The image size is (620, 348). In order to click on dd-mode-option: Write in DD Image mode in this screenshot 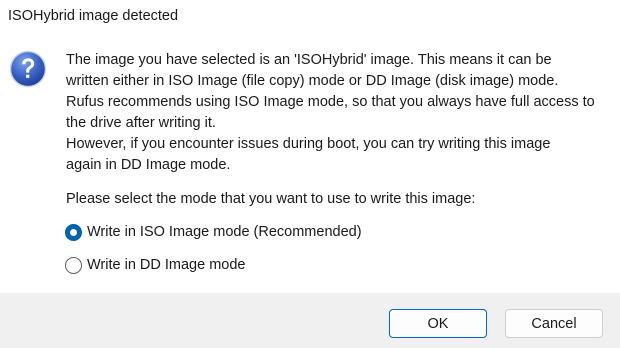, I will do `click(155, 265)`.